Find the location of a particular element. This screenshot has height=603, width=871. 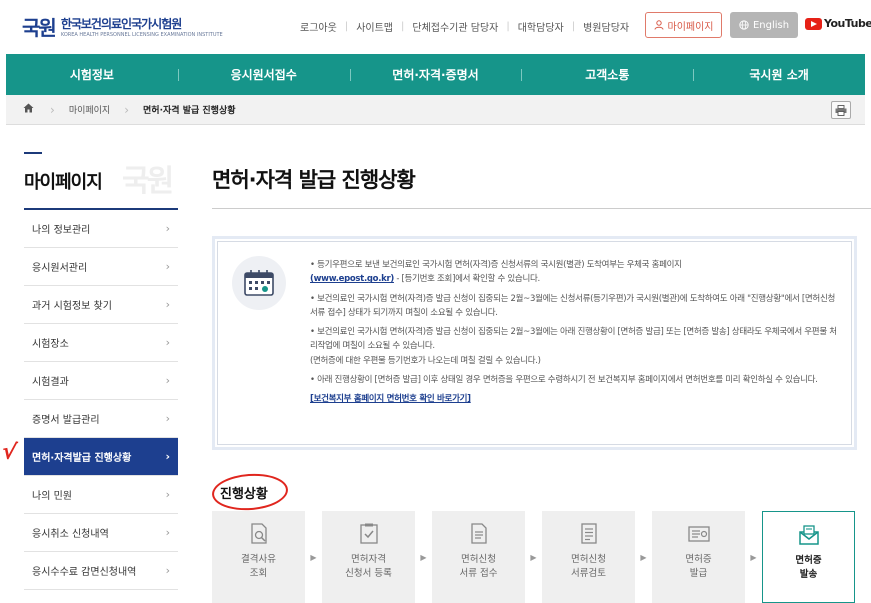

youtube-icon is located at coordinates (813, 23).